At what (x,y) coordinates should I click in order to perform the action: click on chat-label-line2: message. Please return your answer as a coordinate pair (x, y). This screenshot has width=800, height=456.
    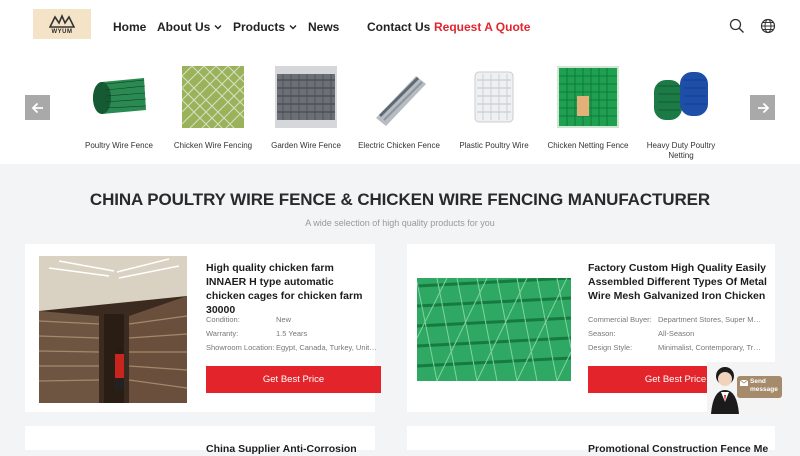
    Looking at the image, I should click on (764, 389).